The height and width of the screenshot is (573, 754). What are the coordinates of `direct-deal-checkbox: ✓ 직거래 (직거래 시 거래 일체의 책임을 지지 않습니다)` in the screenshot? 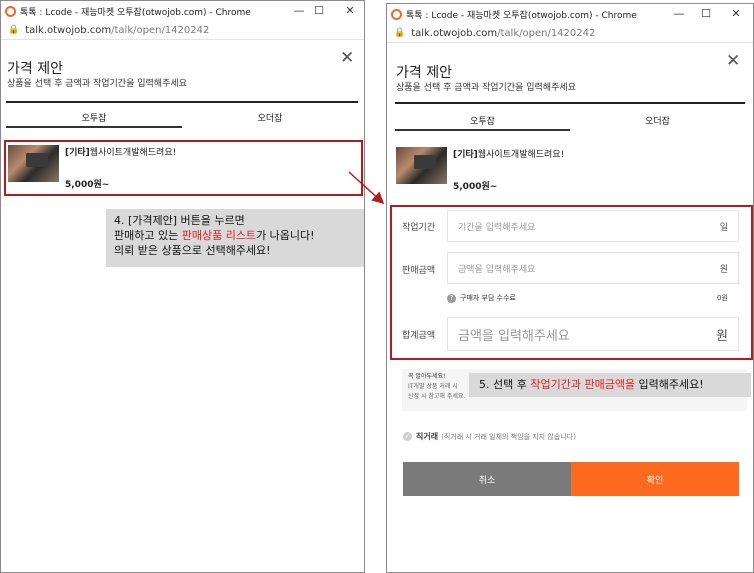 It's located at (489, 436).